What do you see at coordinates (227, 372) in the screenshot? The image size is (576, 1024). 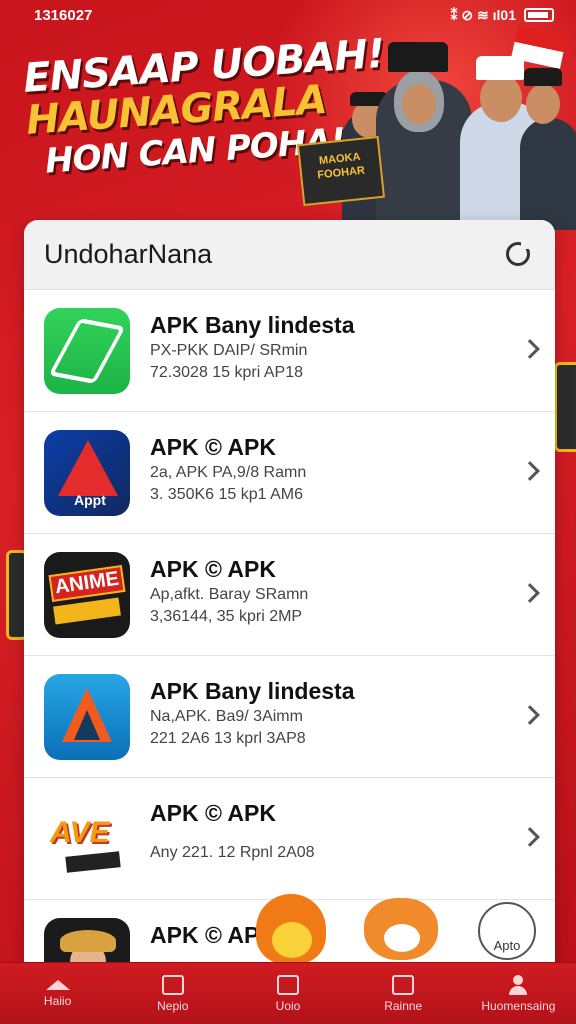 I see `app-meta-2: 72.3028 15 kpri AP18` at bounding box center [227, 372].